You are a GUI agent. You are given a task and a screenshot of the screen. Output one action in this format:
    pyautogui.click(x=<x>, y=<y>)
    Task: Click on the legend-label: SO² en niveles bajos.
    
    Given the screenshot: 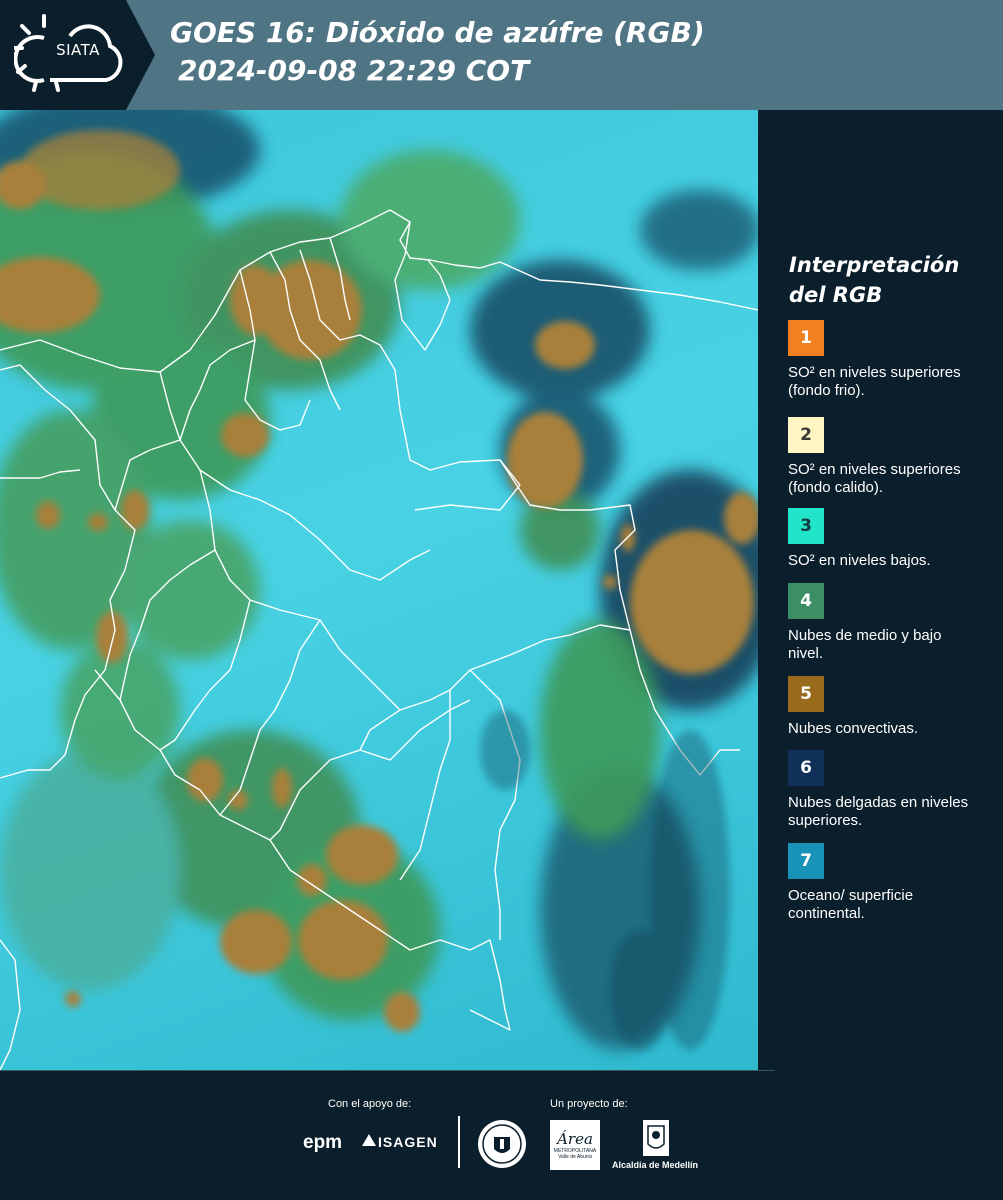 What is the action you would take?
    pyautogui.click(x=859, y=560)
    